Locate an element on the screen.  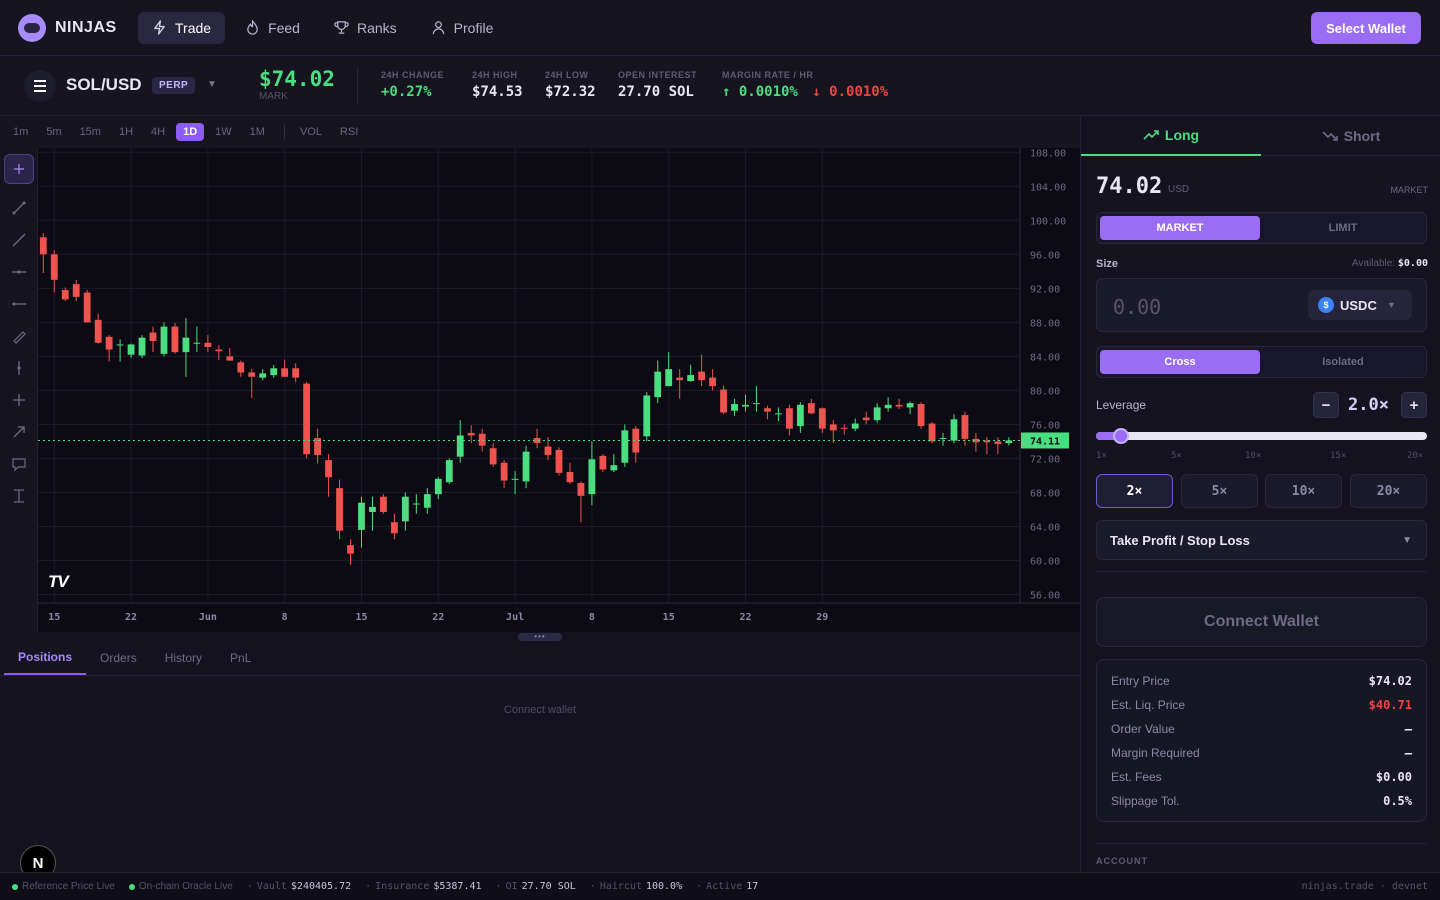
leverage-tick: 20× is located at coordinates (1415, 456).